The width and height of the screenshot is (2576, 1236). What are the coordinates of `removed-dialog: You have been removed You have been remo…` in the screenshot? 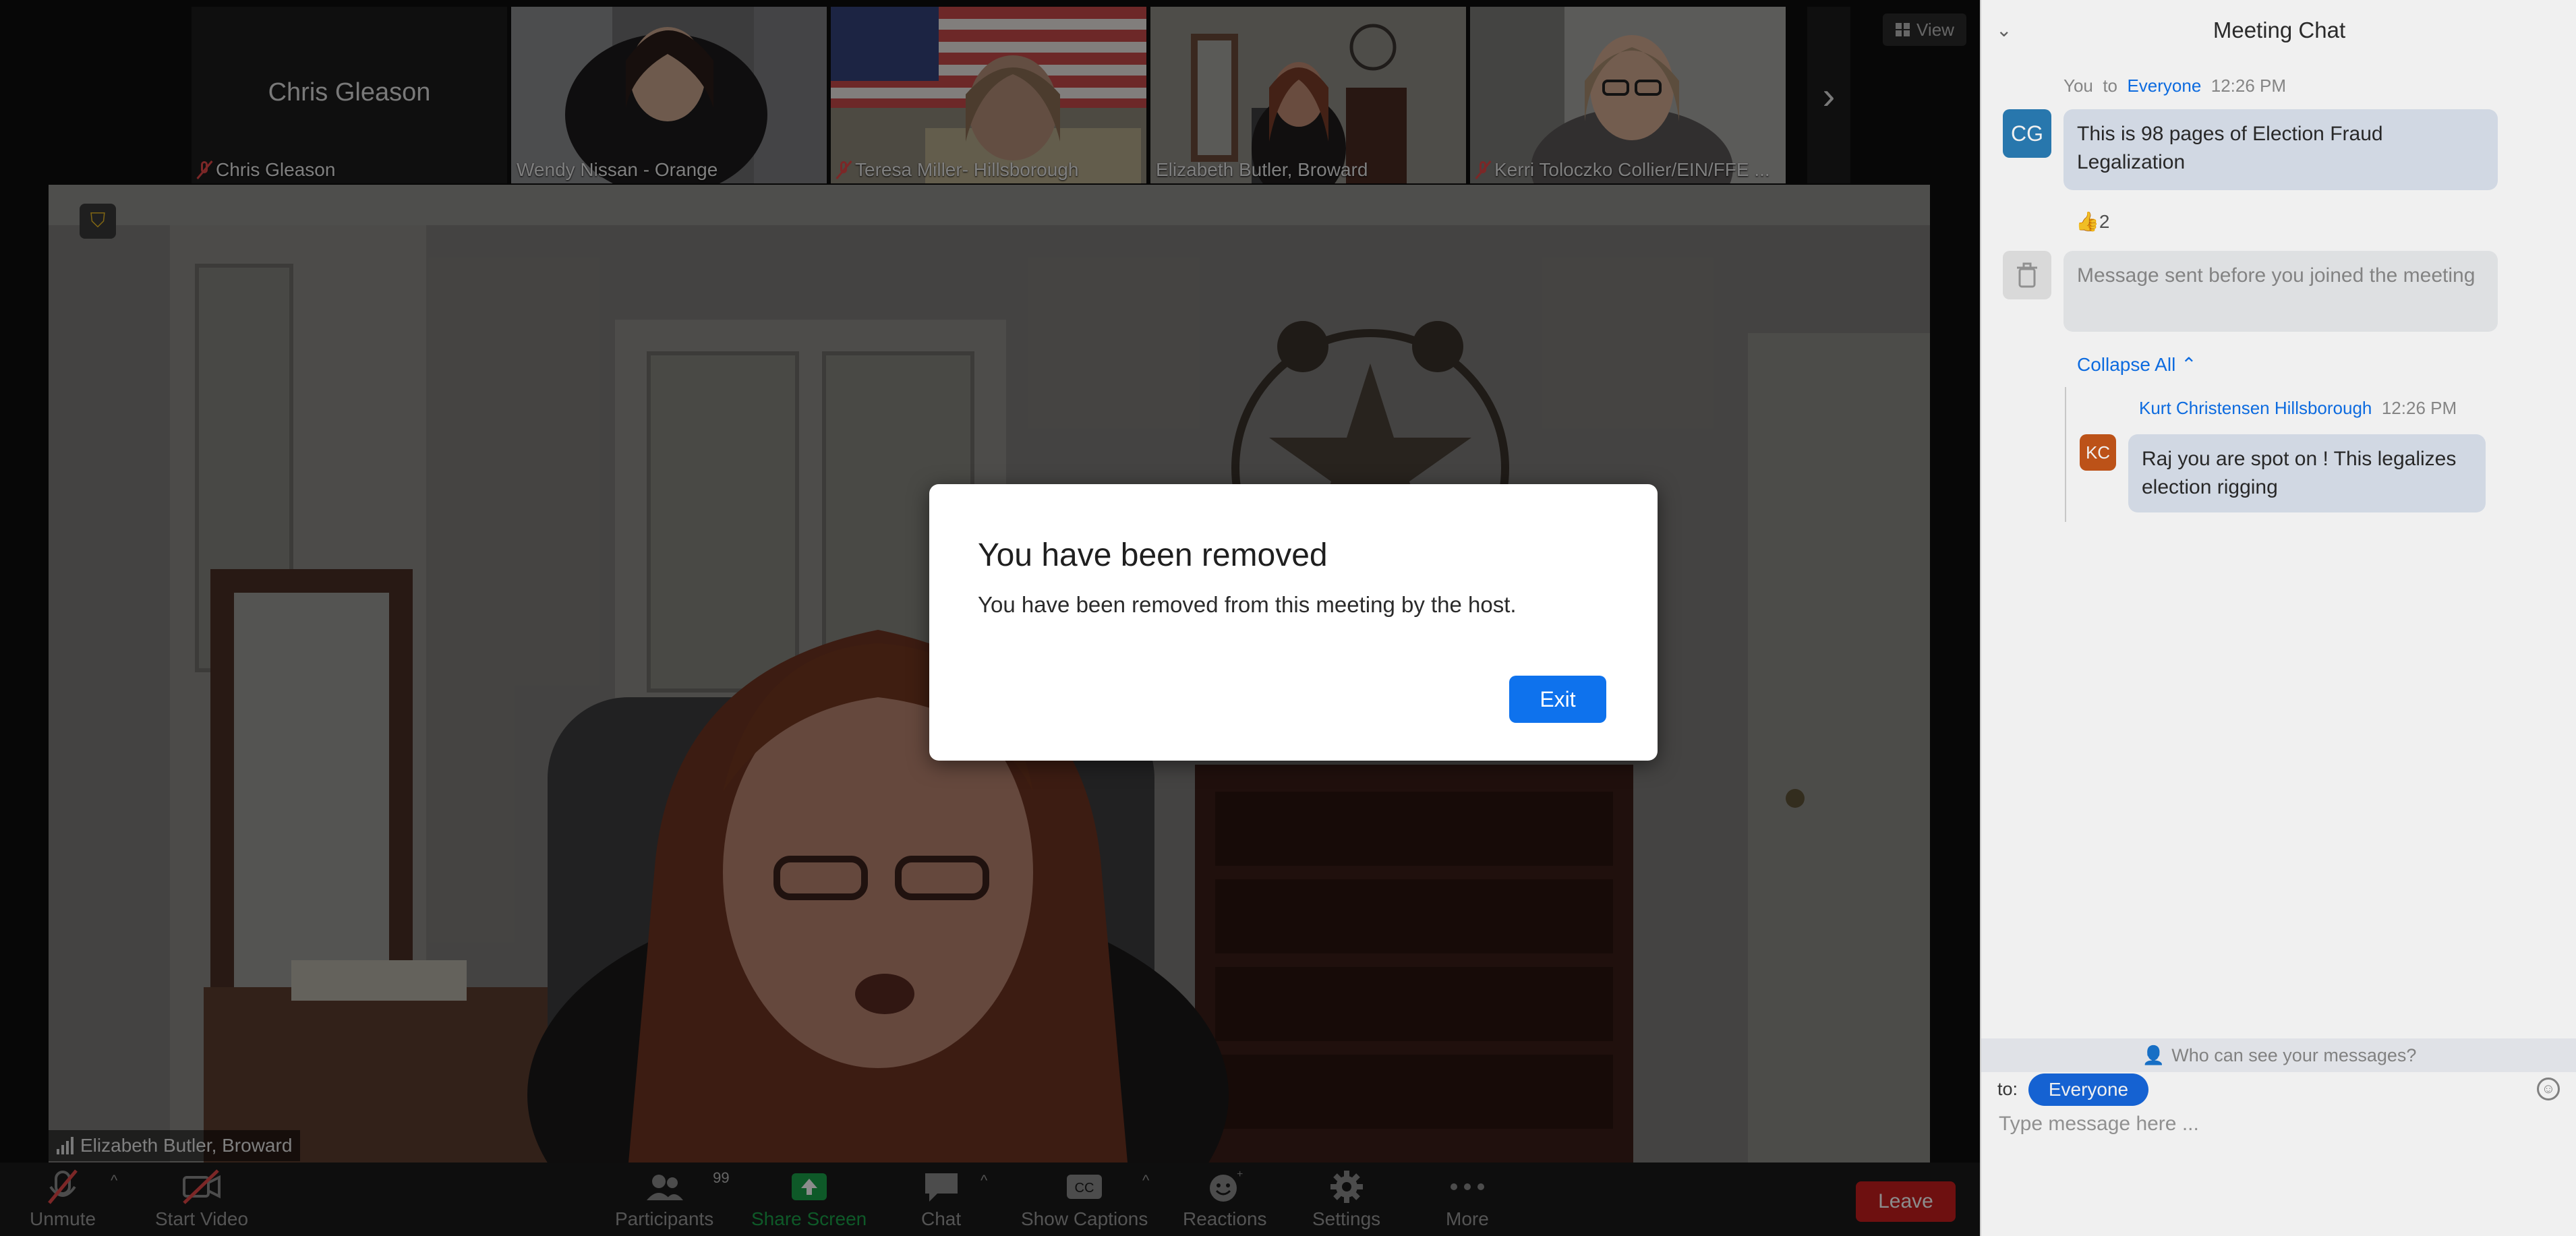 It's located at (1293, 622).